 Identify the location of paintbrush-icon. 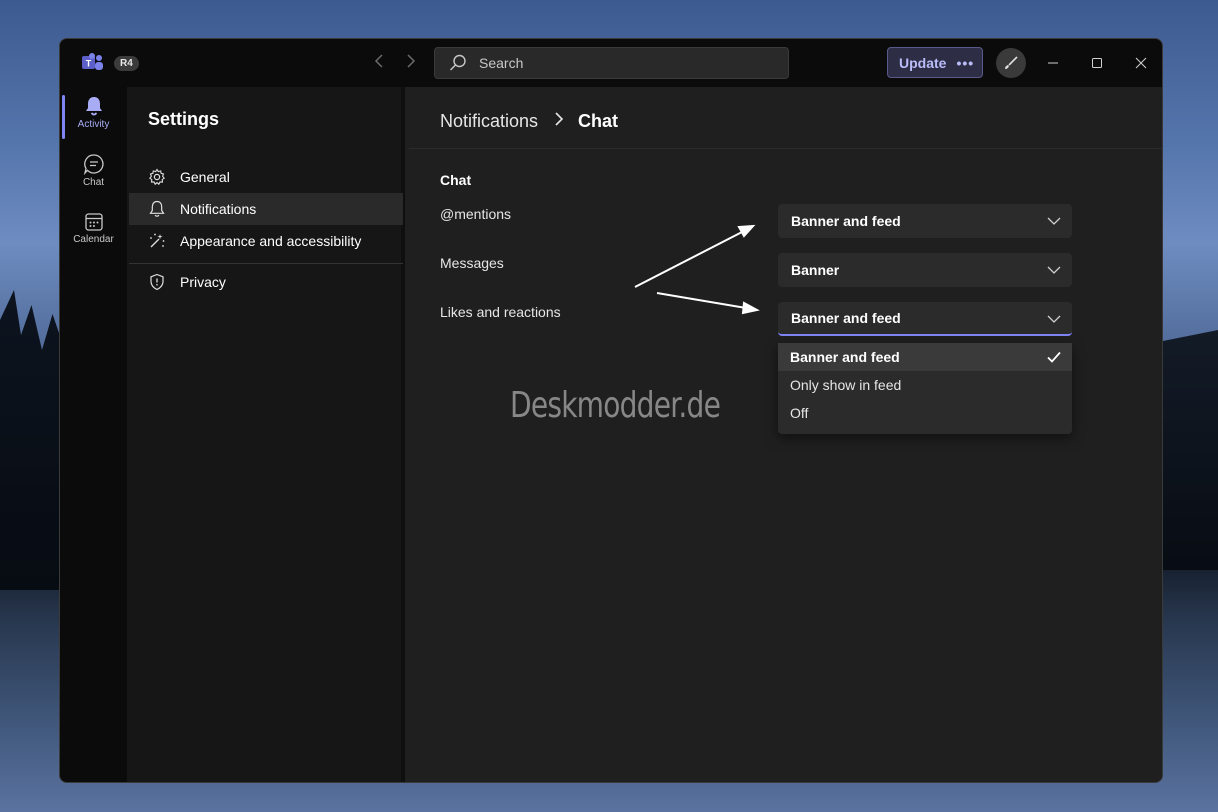
(1011, 62).